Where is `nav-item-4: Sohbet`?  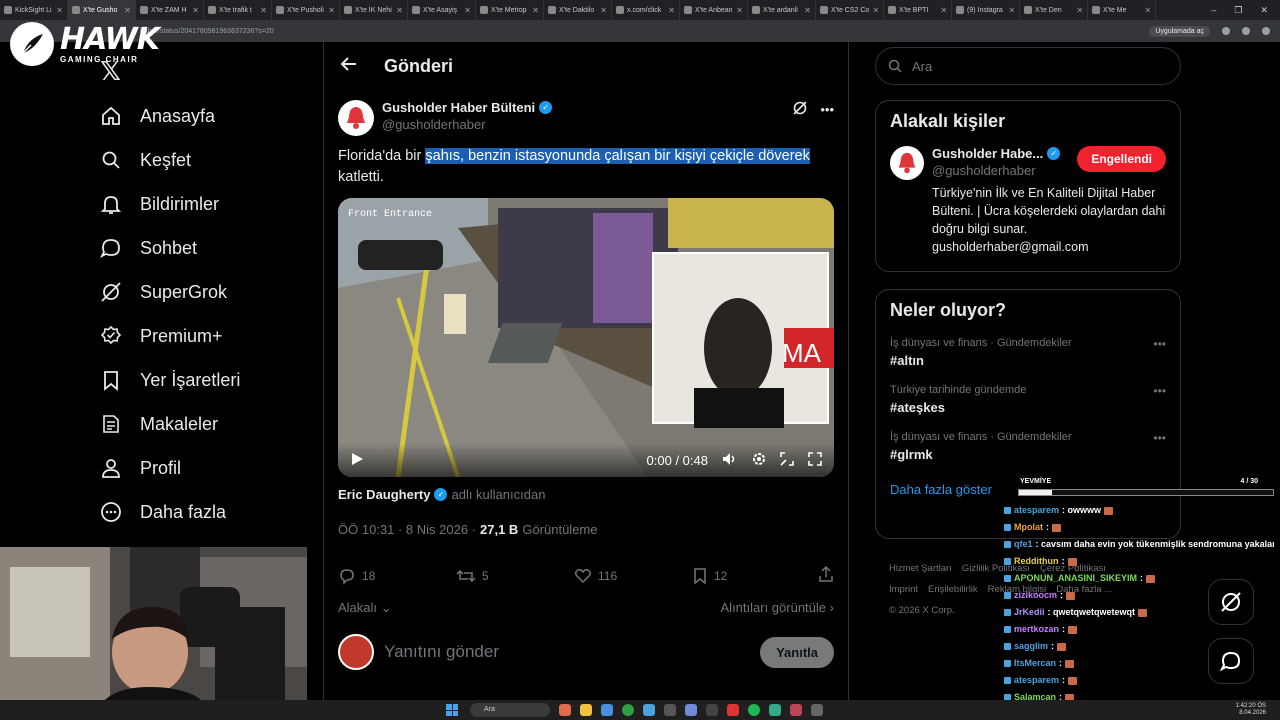
nav-item-4: Sohbet is located at coordinates (170, 248).